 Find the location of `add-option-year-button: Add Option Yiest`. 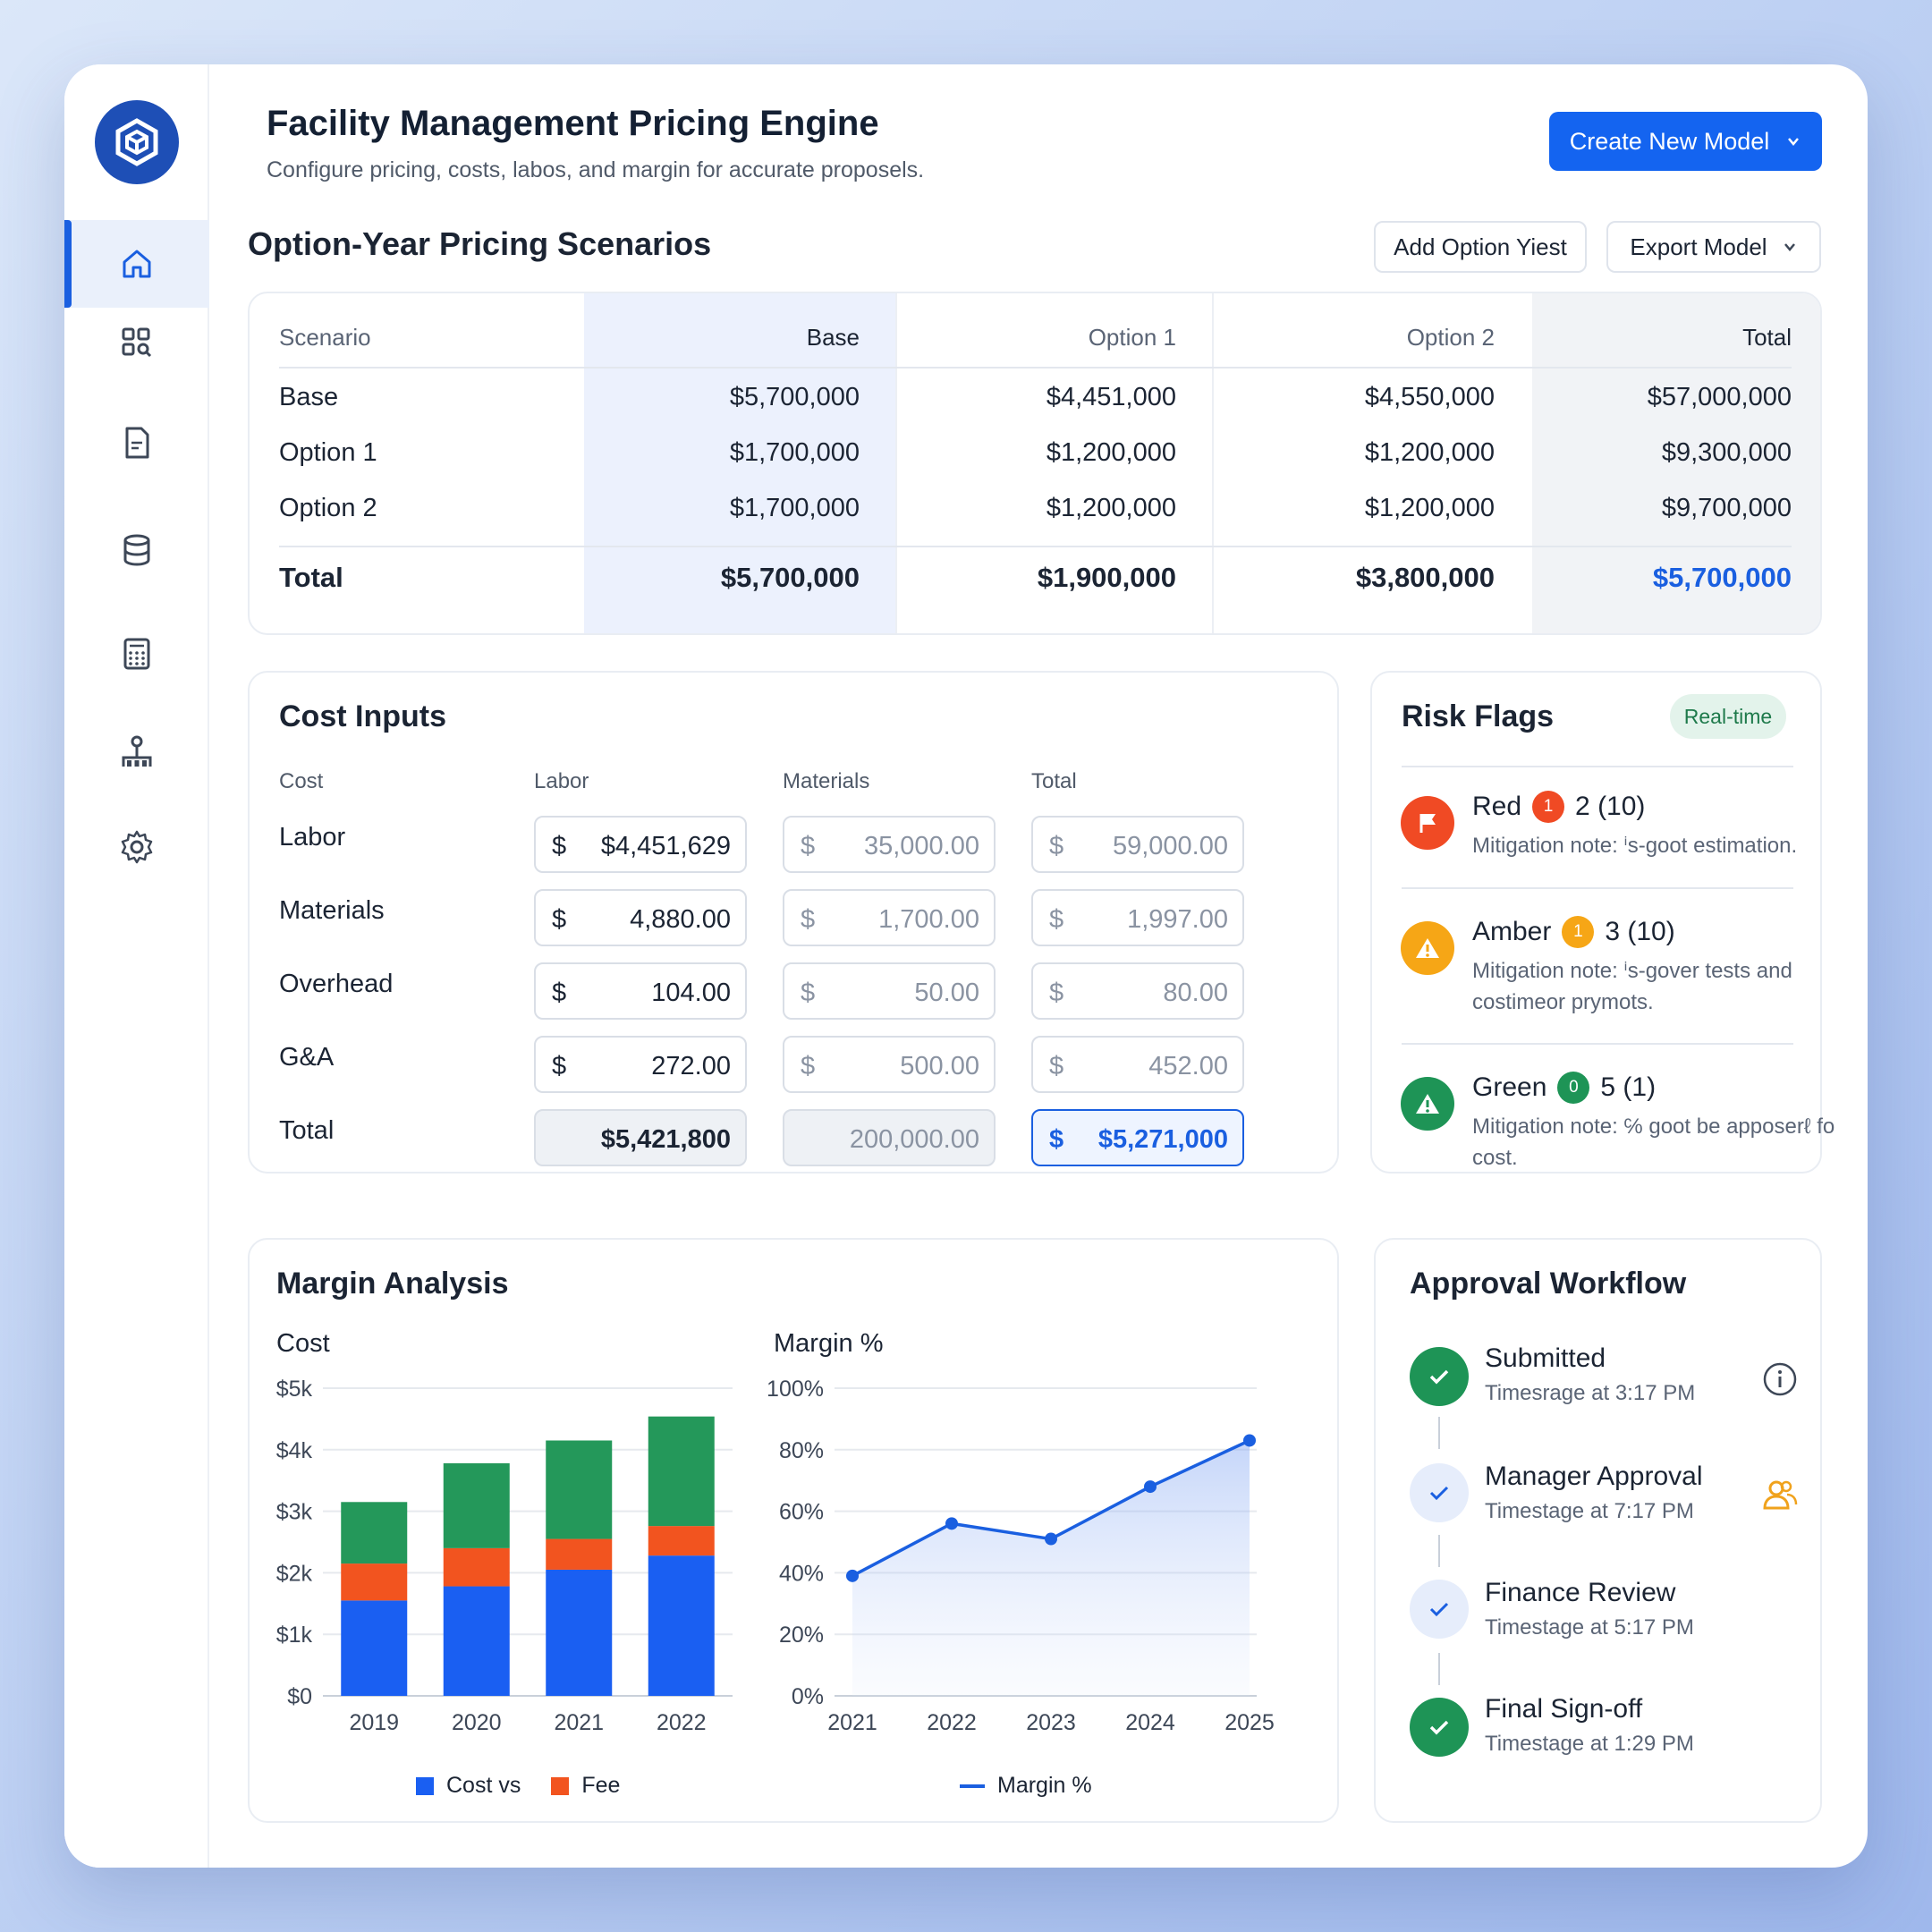

add-option-year-button: Add Option Yiest is located at coordinates (1480, 247).